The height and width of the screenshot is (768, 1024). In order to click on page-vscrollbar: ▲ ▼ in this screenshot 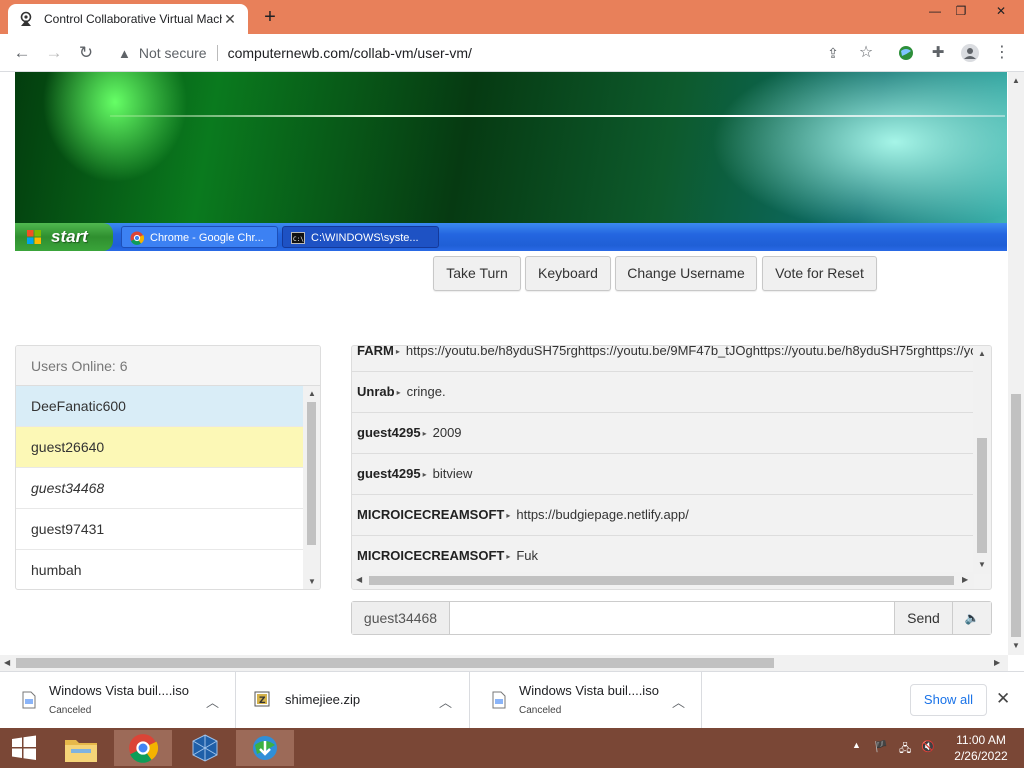, I will do `click(1016, 363)`.